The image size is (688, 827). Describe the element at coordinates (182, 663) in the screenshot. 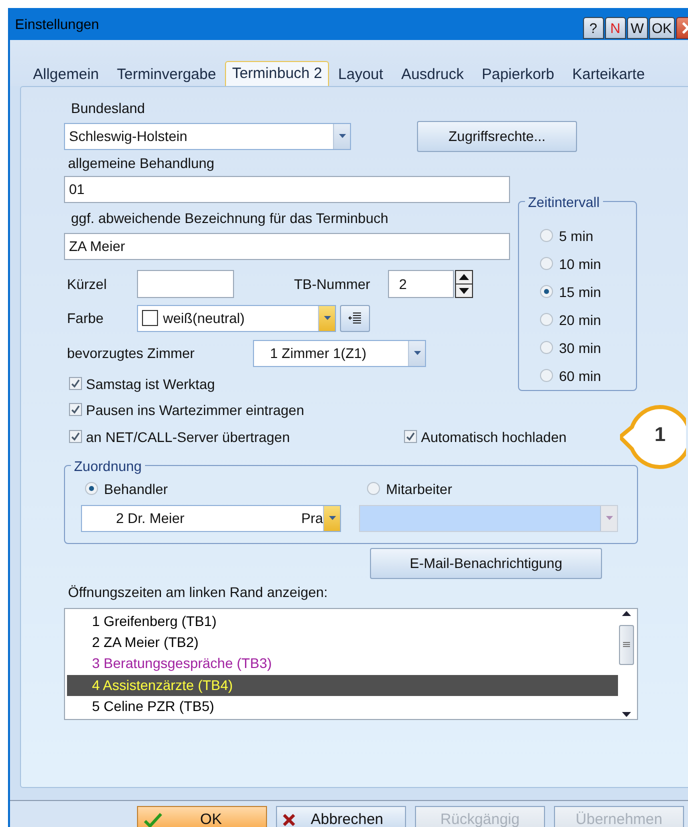

I see `item-text: 3 Beratungsgespräche (TB3)` at that location.